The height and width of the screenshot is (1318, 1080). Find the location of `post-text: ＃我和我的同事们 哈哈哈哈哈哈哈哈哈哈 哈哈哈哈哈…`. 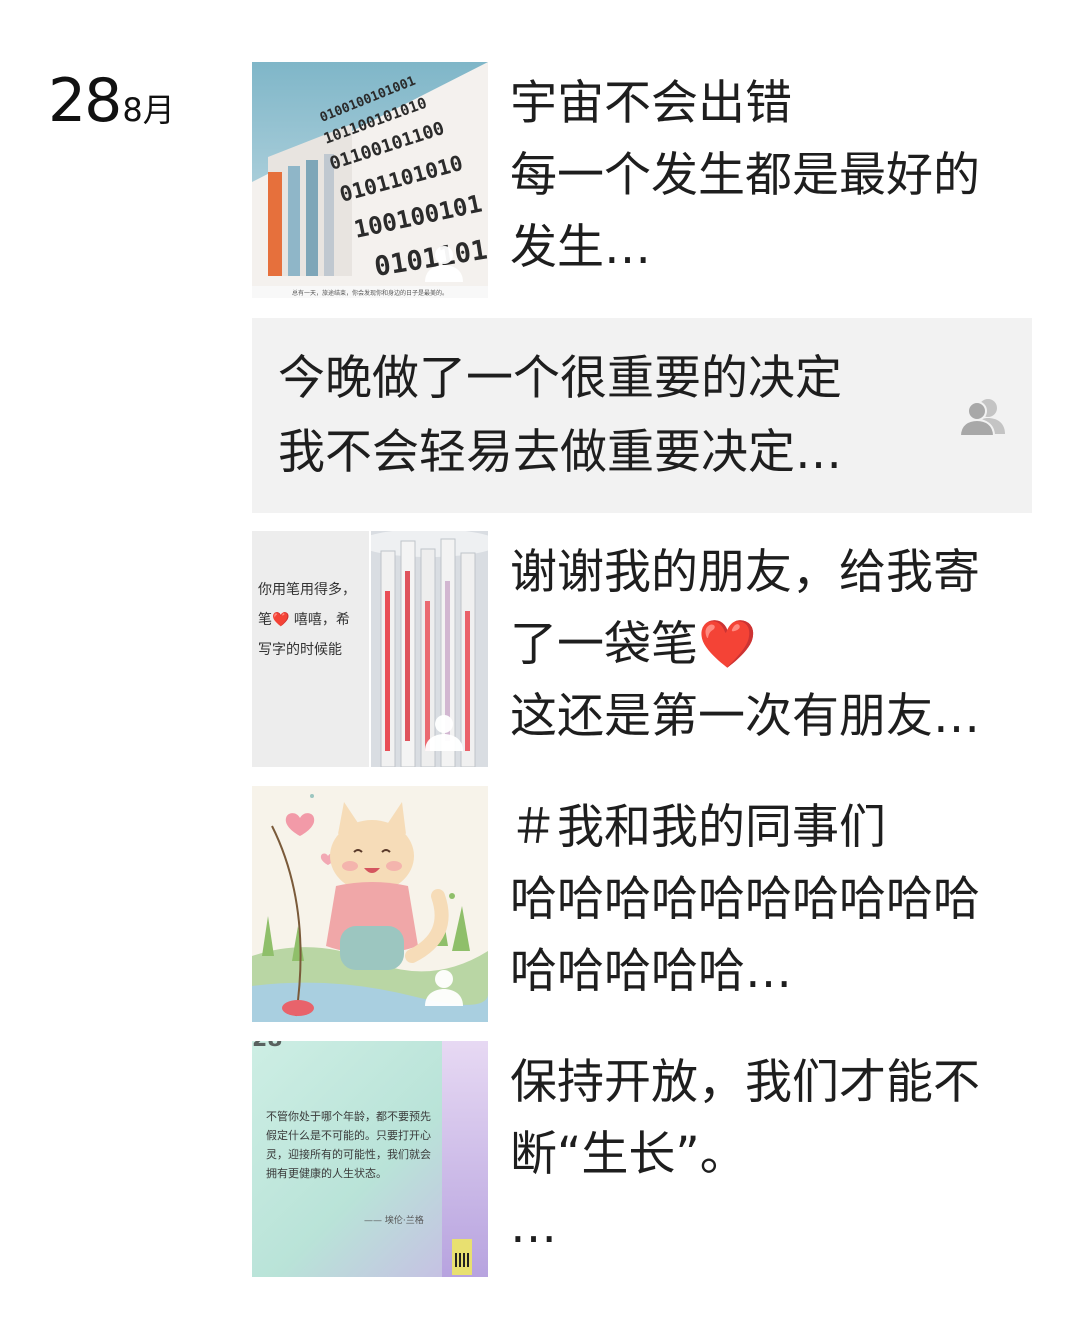

post-text: ＃我和我的同事们 哈哈哈哈哈哈哈哈哈哈 哈哈哈哈哈… is located at coordinates (745, 899).